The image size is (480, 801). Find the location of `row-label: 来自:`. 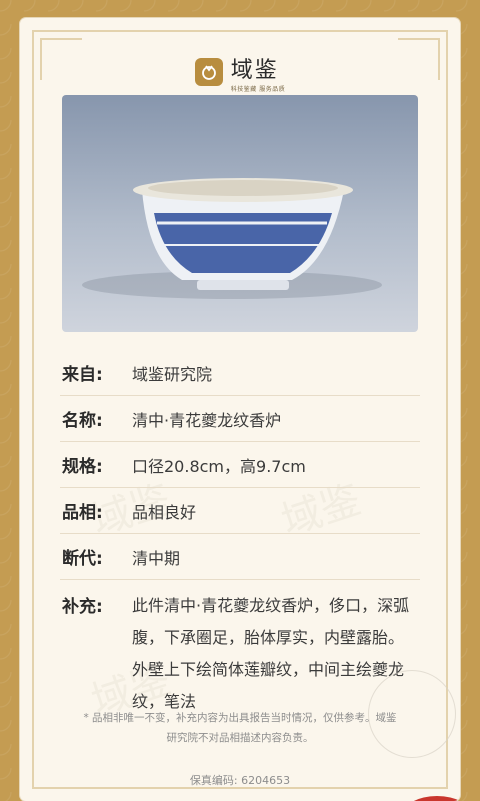

row-label: 来自: is located at coordinates (82, 375).